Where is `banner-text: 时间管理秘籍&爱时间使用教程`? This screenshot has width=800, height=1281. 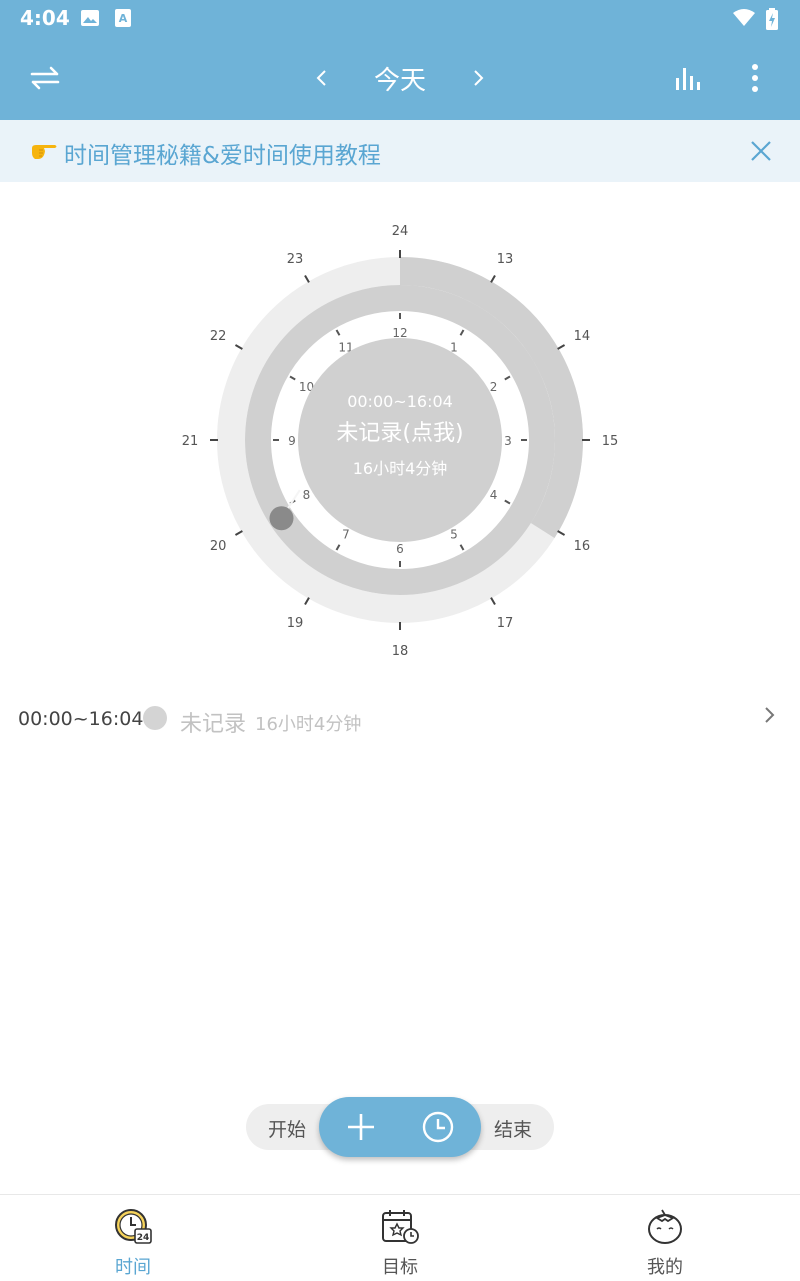 banner-text: 时间管理秘籍&爱时间使用教程 is located at coordinates (222, 153).